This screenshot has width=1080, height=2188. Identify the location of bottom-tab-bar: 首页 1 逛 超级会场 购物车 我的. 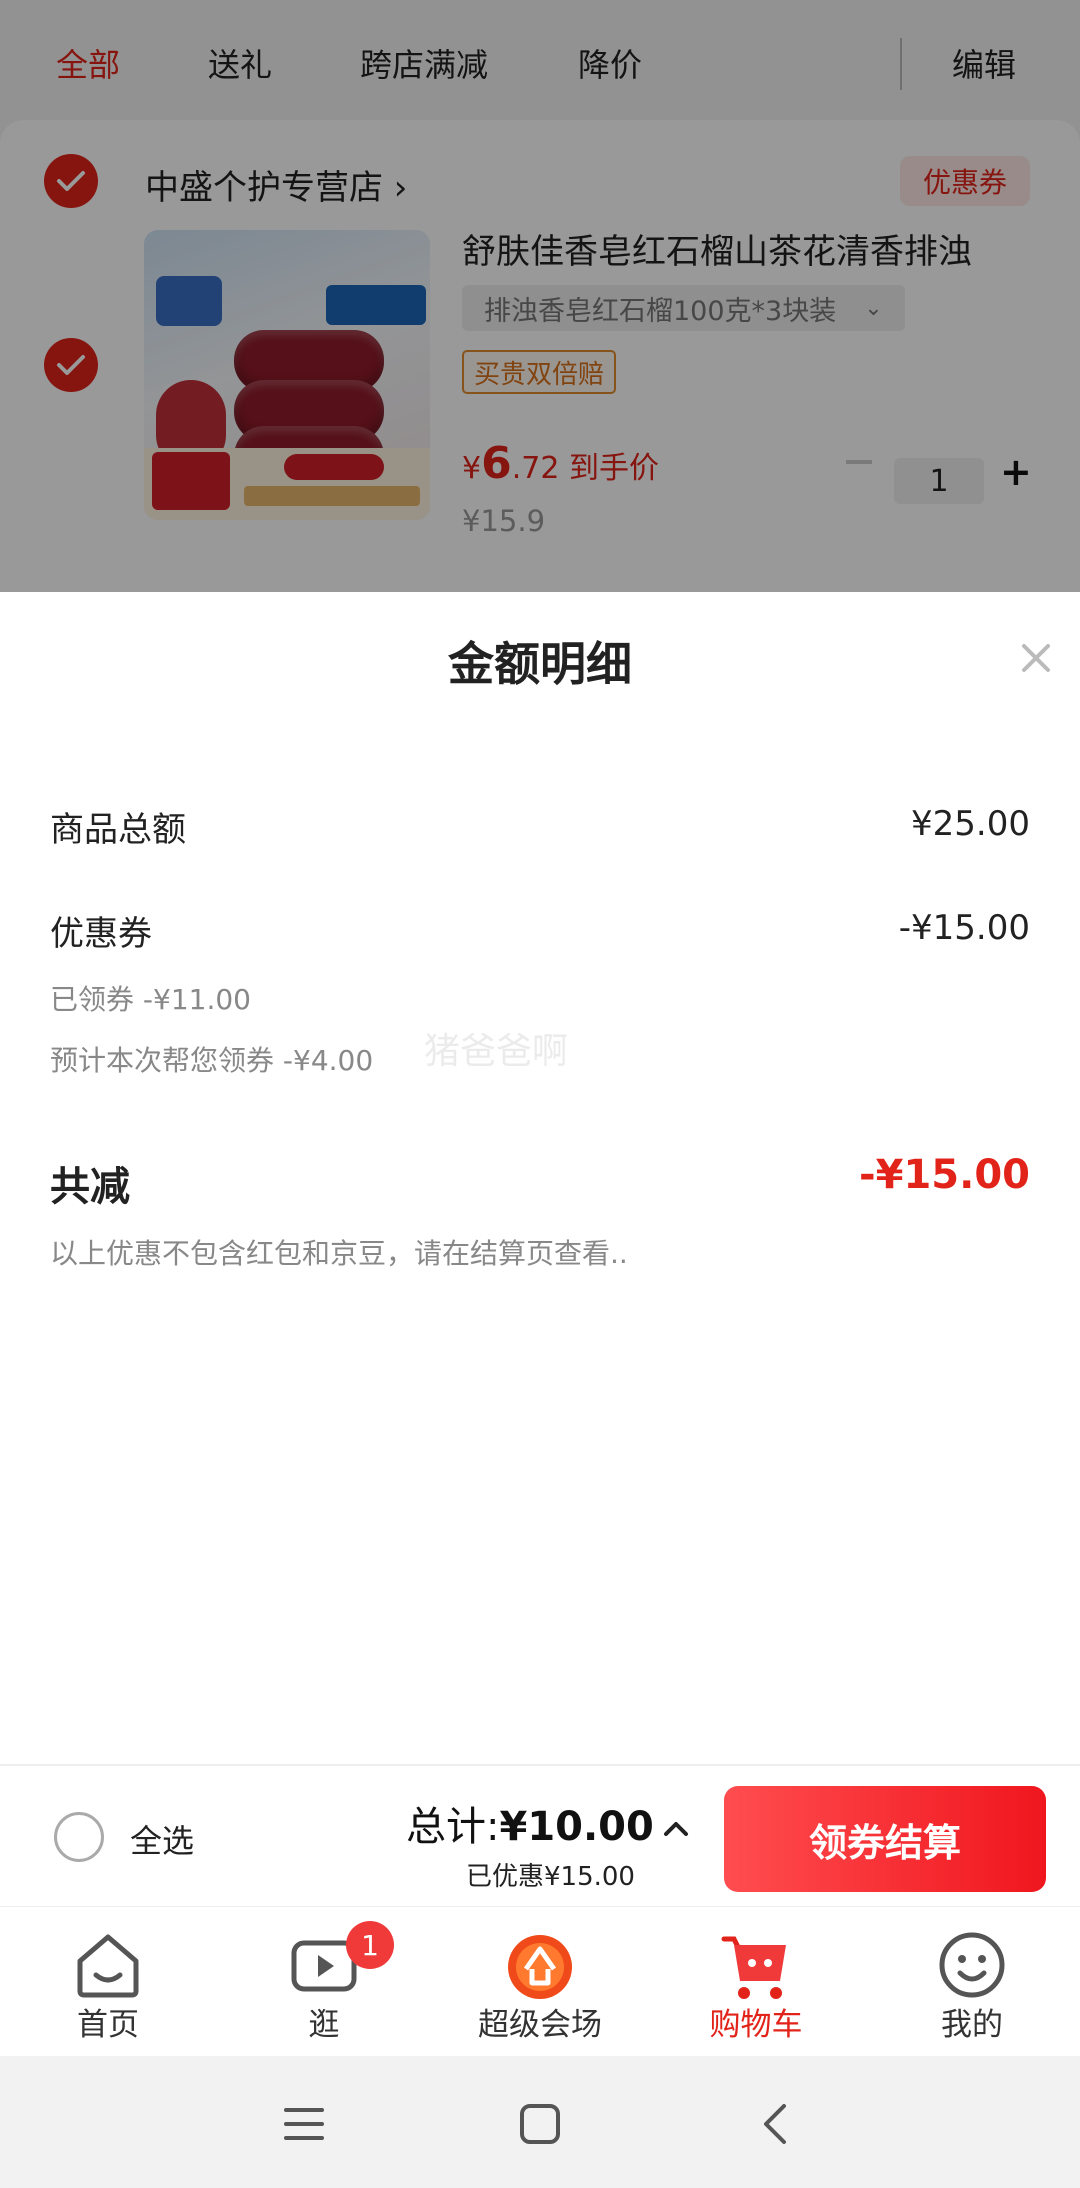
(540, 1981).